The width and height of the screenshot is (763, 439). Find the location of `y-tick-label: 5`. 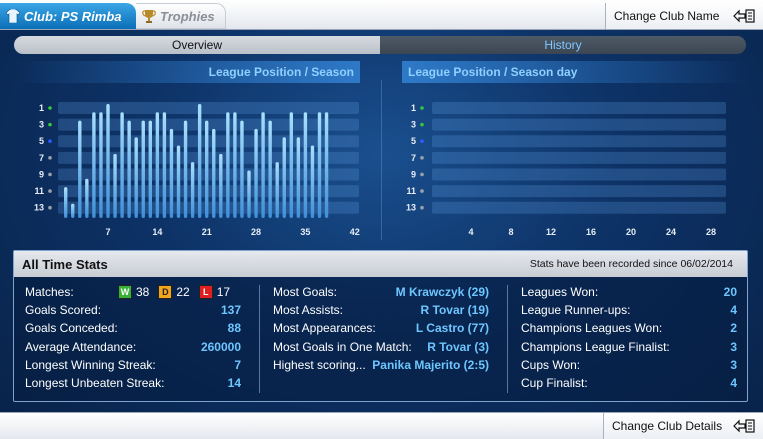

y-tick-label: 5 is located at coordinates (413, 141).